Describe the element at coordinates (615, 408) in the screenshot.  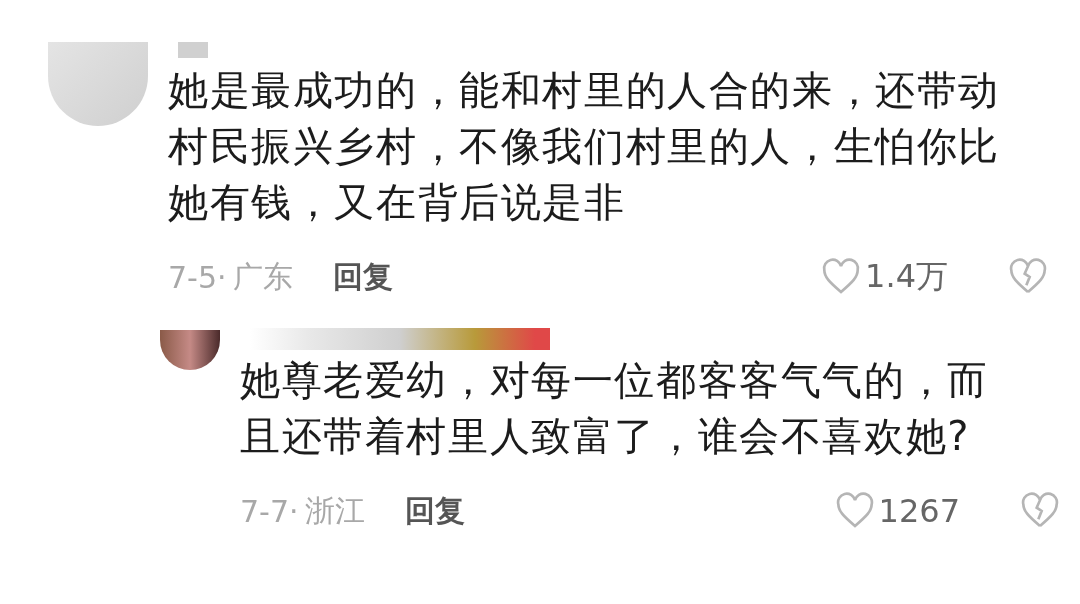
I see `comment-text: 她尊老爱幼，对每一位都客客气气的，而且还带着村里人致富了，谁会不喜欢她?` at that location.